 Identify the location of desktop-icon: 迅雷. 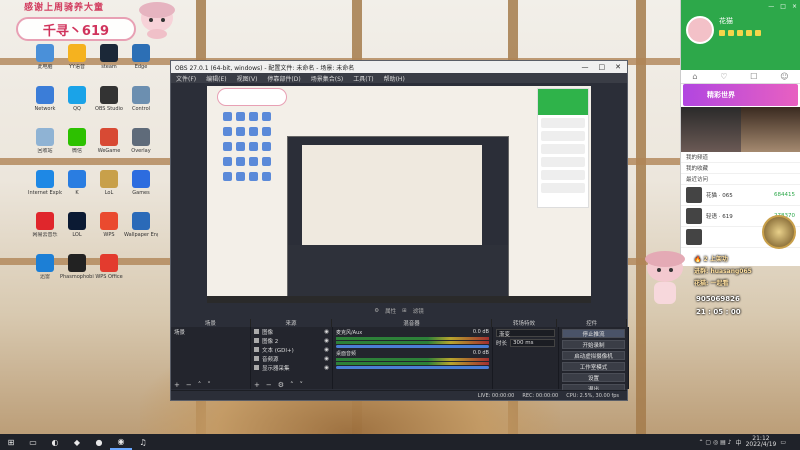
(45, 274).